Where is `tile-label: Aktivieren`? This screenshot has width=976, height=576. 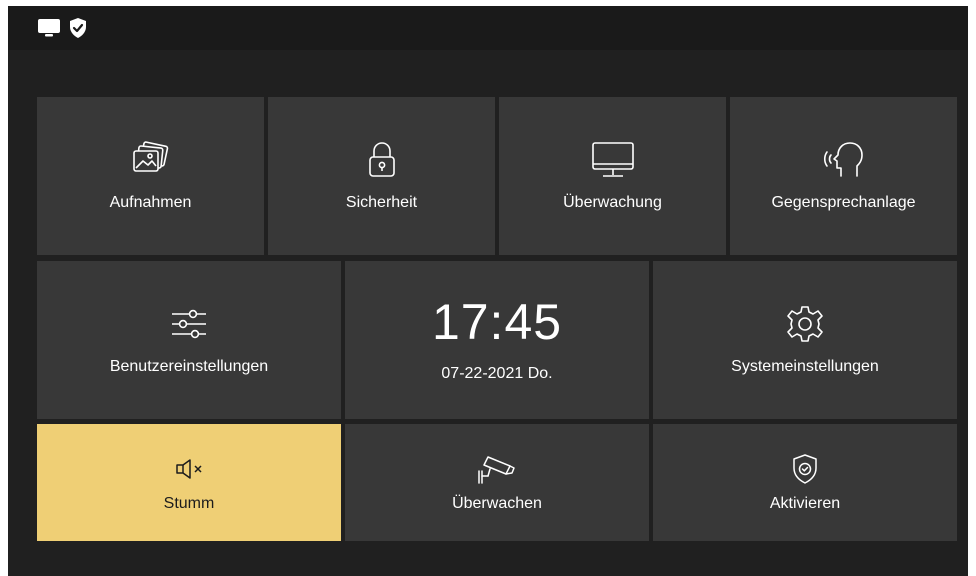 tile-label: Aktivieren is located at coordinates (805, 503).